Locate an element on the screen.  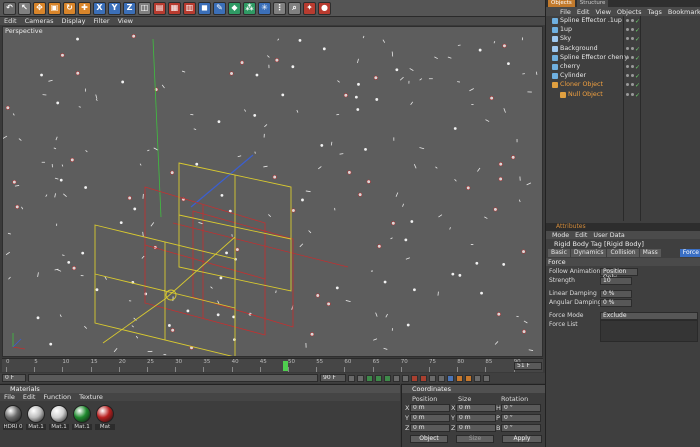
keyframe-icon is located at coordinates (432, 378).